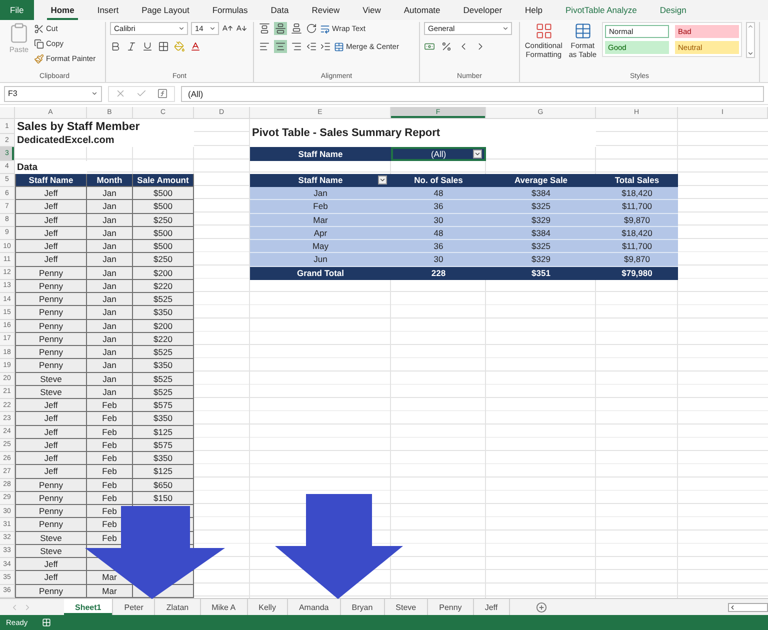 The width and height of the screenshot is (768, 630). What do you see at coordinates (51, 167) in the screenshot?
I see `section-label: Data` at bounding box center [51, 167].